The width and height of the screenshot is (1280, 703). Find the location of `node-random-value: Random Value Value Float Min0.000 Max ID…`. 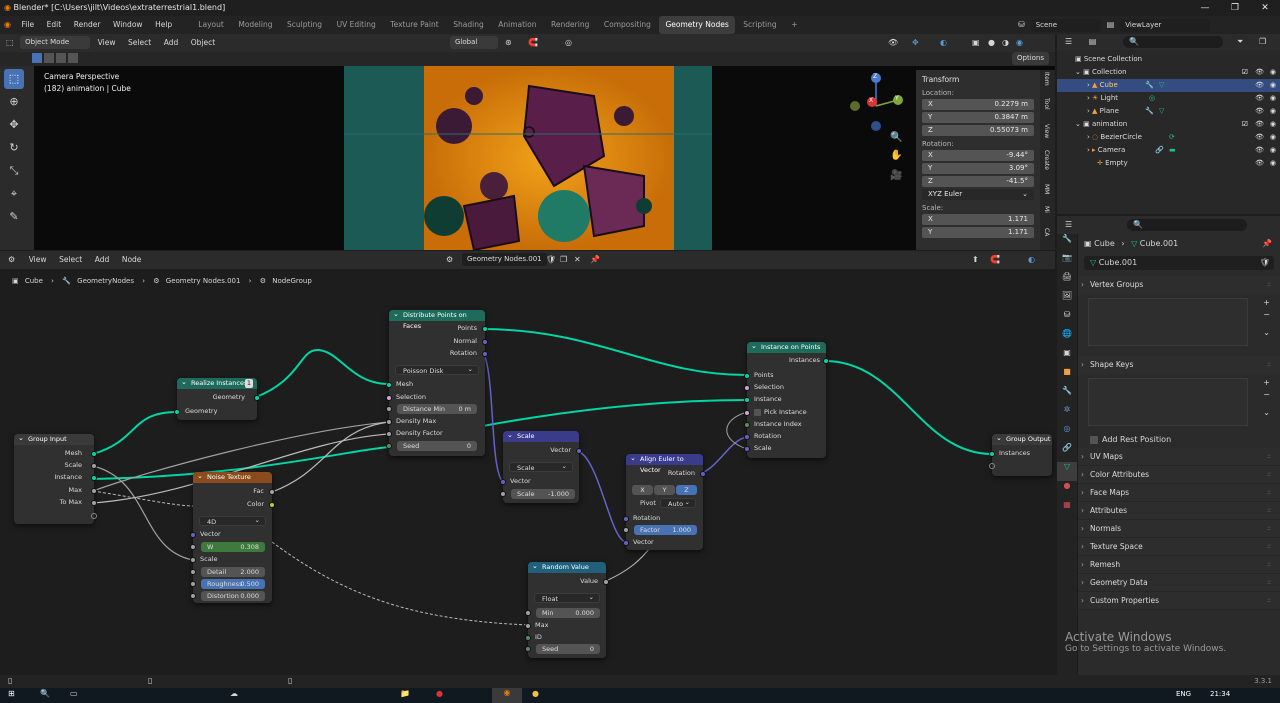

node-random-value: Random Value Value Float Min0.000 Max ID… is located at coordinates (567, 609).